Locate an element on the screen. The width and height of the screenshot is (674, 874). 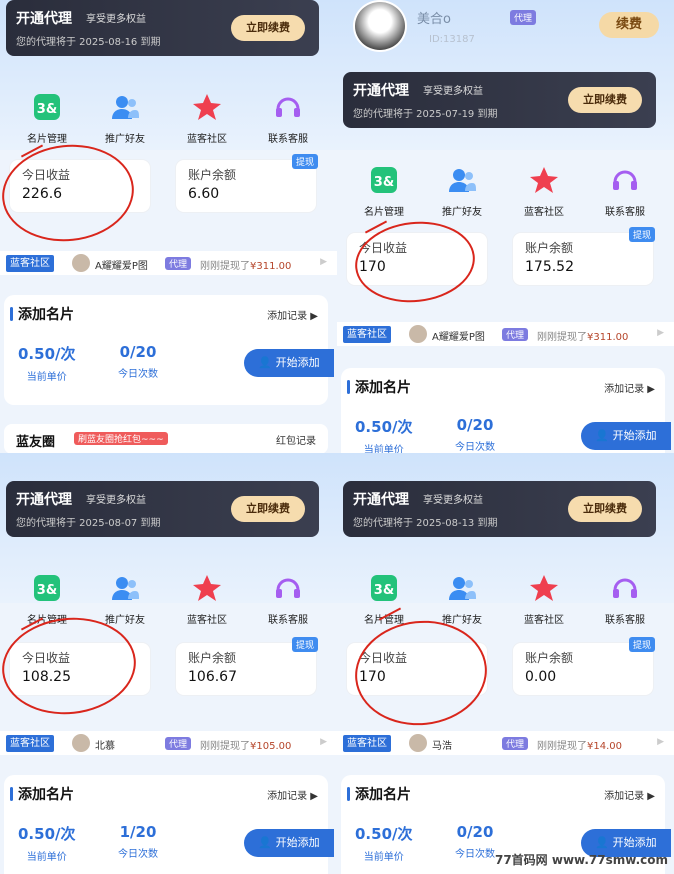
vip-banner: 开通代理 享受更多权益 您的代理将于 2025-07-19 到期 立即续费 is located at coordinates (499, 100).